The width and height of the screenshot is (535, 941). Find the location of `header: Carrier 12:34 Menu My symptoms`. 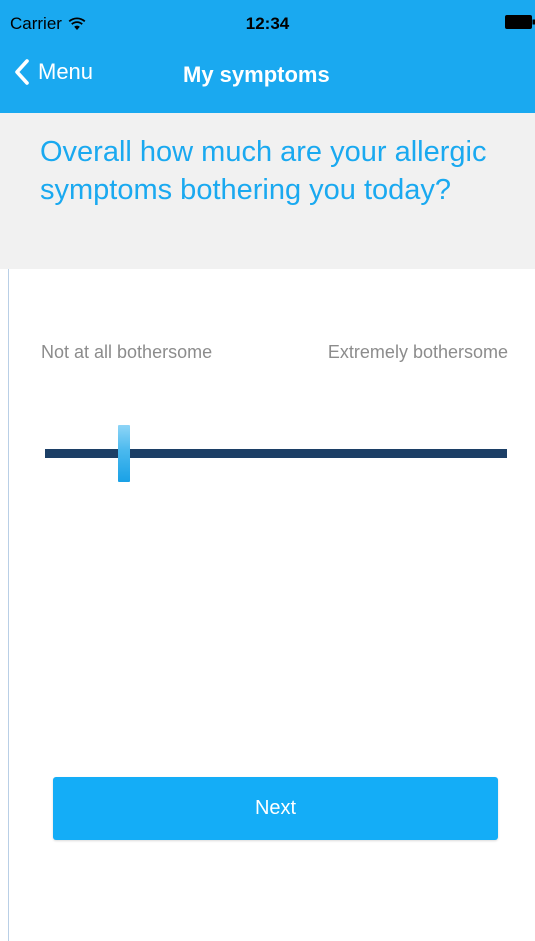

header: Carrier 12:34 Menu My symptoms is located at coordinates (267, 56).